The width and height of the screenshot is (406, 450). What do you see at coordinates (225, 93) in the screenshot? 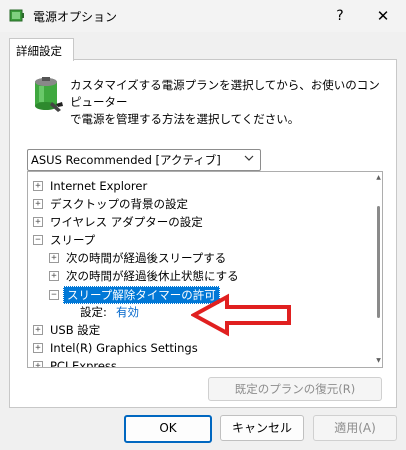
I see `description-line-1: カスタマイズする電源プランを選択してから、お使いのコンピューター` at bounding box center [225, 93].